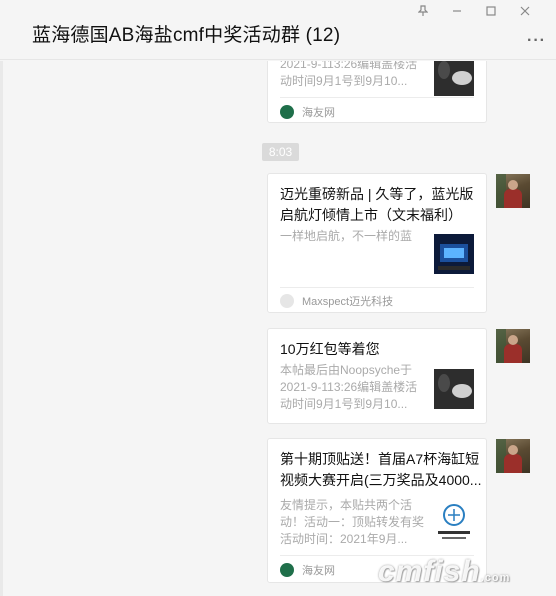 The width and height of the screenshot is (556, 596). I want to click on card-title: 10万红包等着您, so click(330, 349).